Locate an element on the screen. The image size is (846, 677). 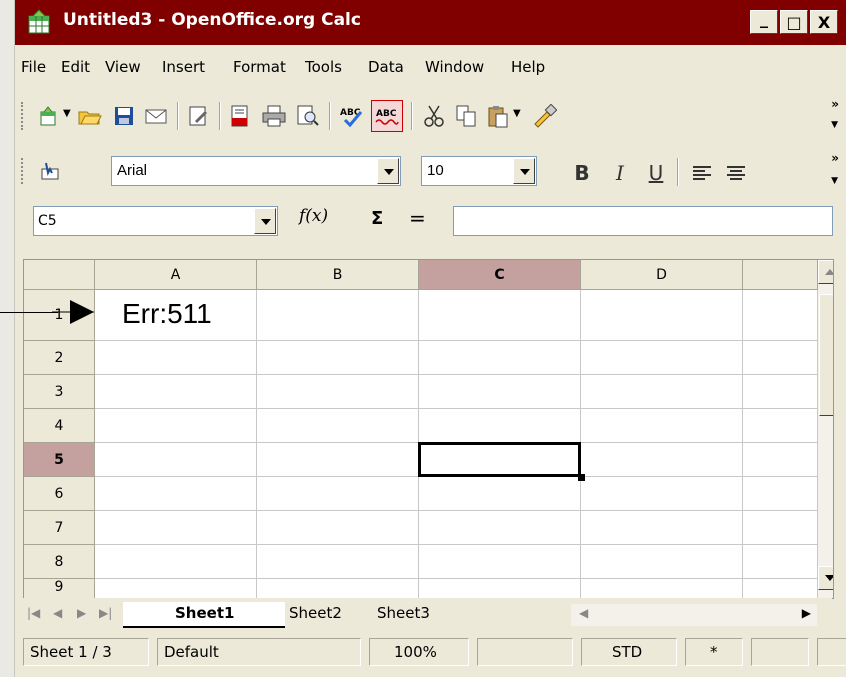
title-bar: Untitled3 - OpenOffice.org Calc _ □ X is located at coordinates (430, 22).